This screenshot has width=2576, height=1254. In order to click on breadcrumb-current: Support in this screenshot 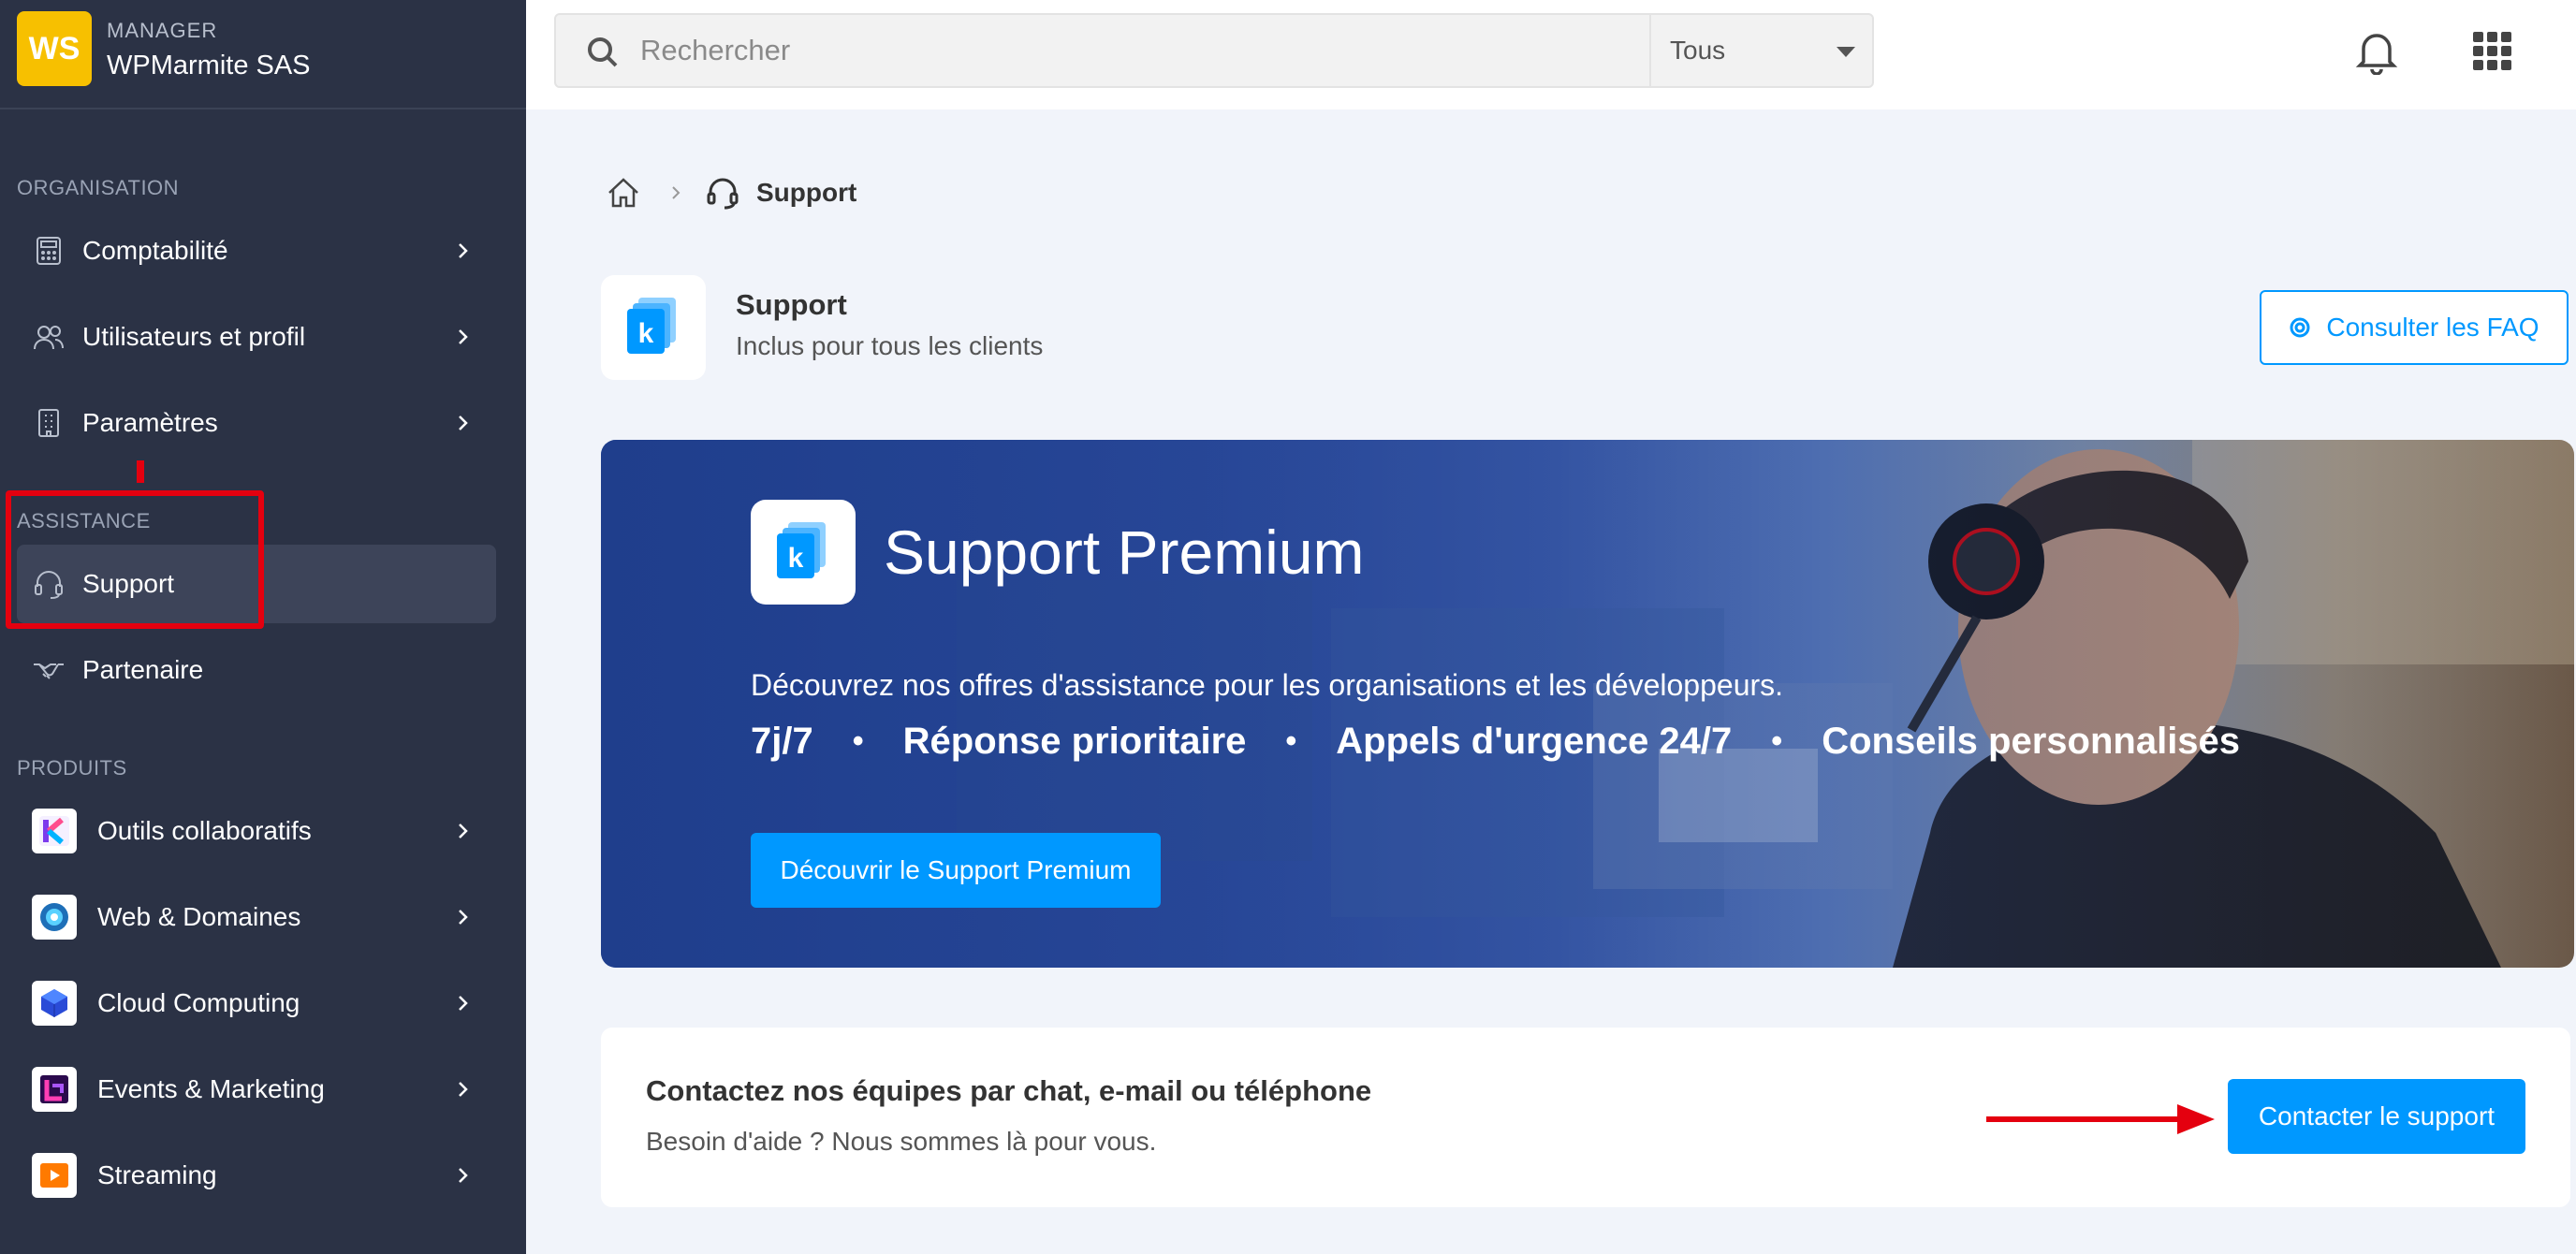, I will do `click(806, 192)`.